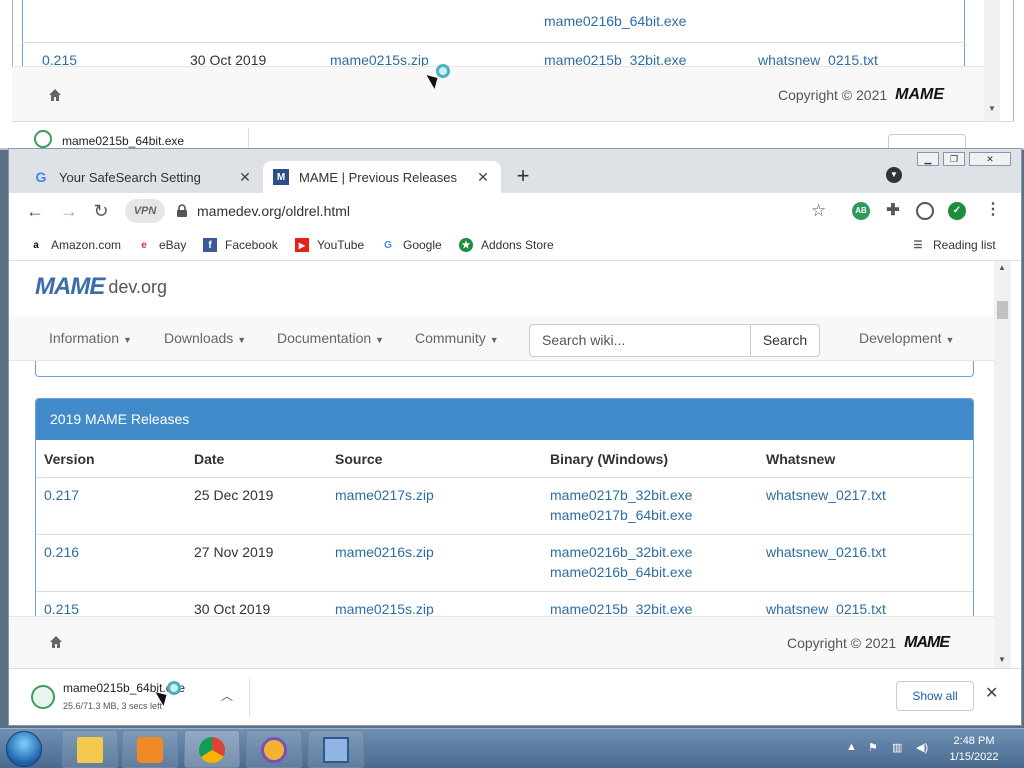 The image size is (1024, 768). I want to click on whatsnew-link: whatsnew_0216.txt, so click(826, 552).